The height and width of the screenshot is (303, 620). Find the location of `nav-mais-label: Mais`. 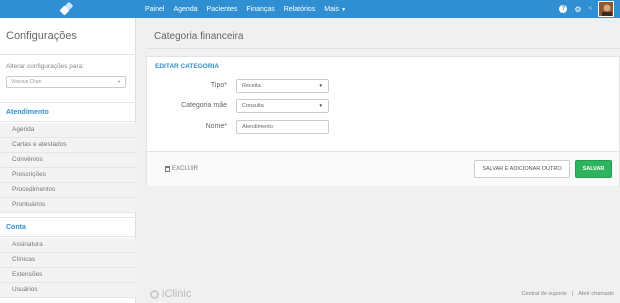

nav-mais-label: Mais is located at coordinates (332, 9).